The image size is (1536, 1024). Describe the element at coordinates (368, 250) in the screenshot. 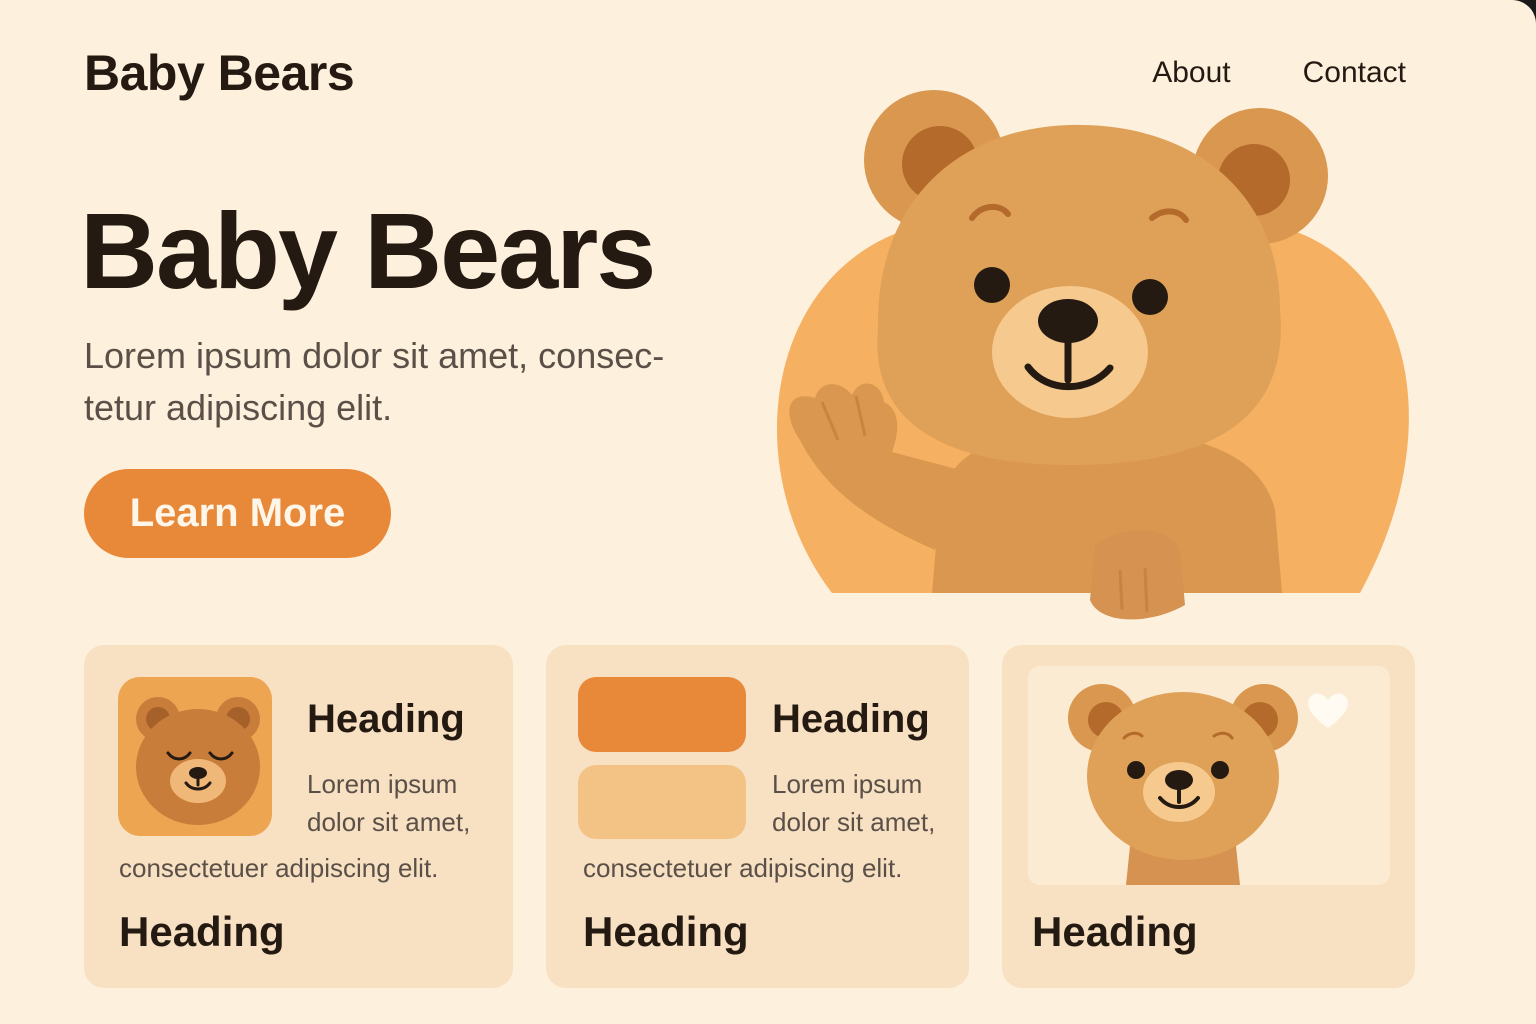

I see `hero-title: Baby Bears` at that location.